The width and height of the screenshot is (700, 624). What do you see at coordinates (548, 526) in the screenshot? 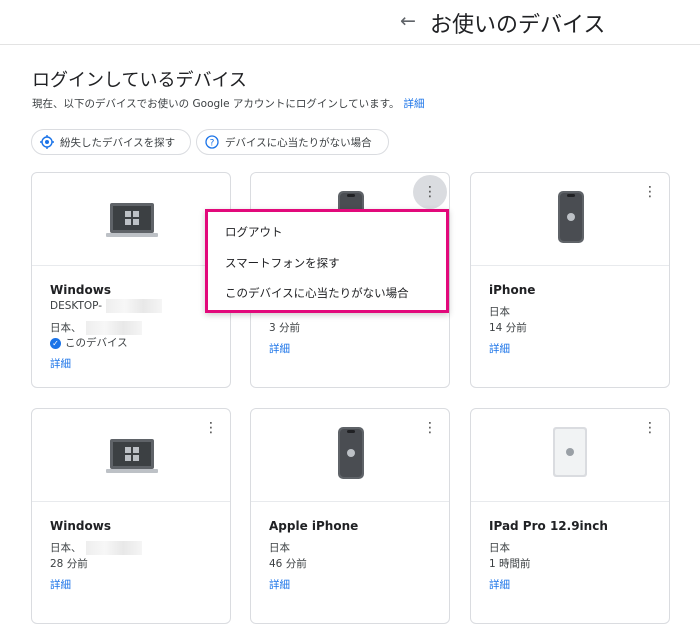
I see `device-name: IPad Pro 12.9inch` at bounding box center [548, 526].